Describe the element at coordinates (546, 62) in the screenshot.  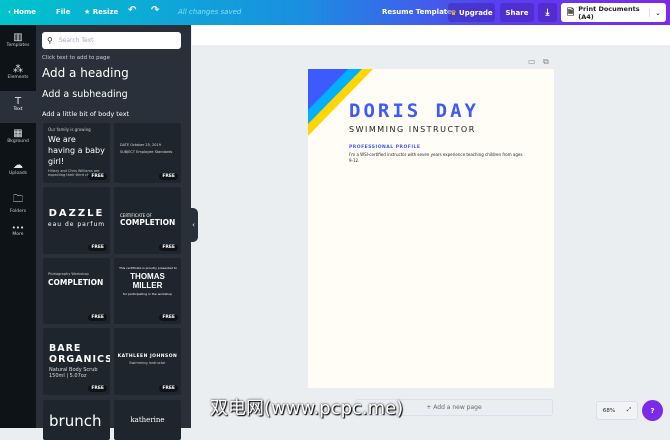
I see `duplicate-page-icon: ⧉` at that location.